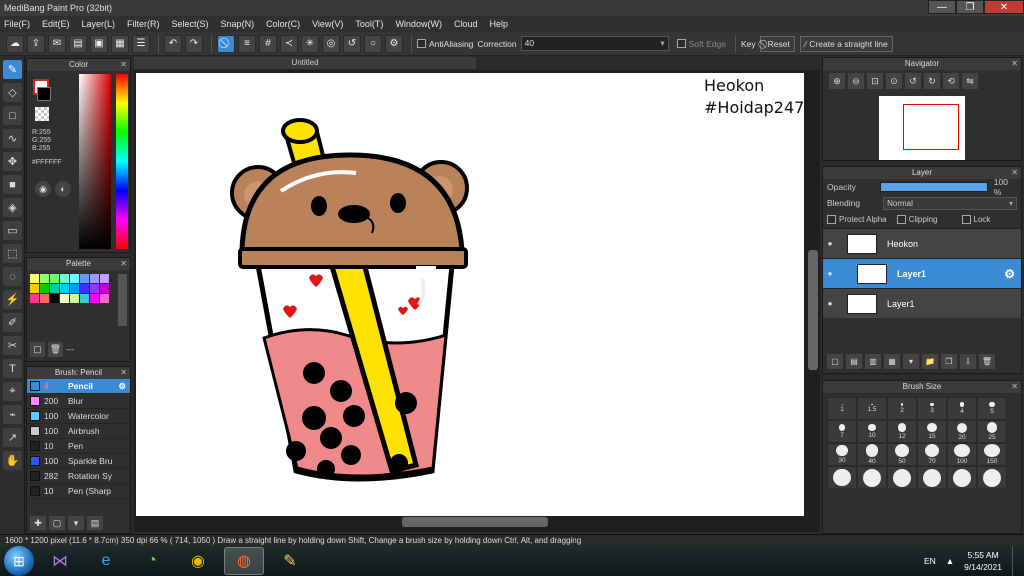 Image resolution: width=1024 pixels, height=576 pixels. Describe the element at coordinates (373, 43) in the screenshot. I see `circle-snap-icon: ○` at that location.